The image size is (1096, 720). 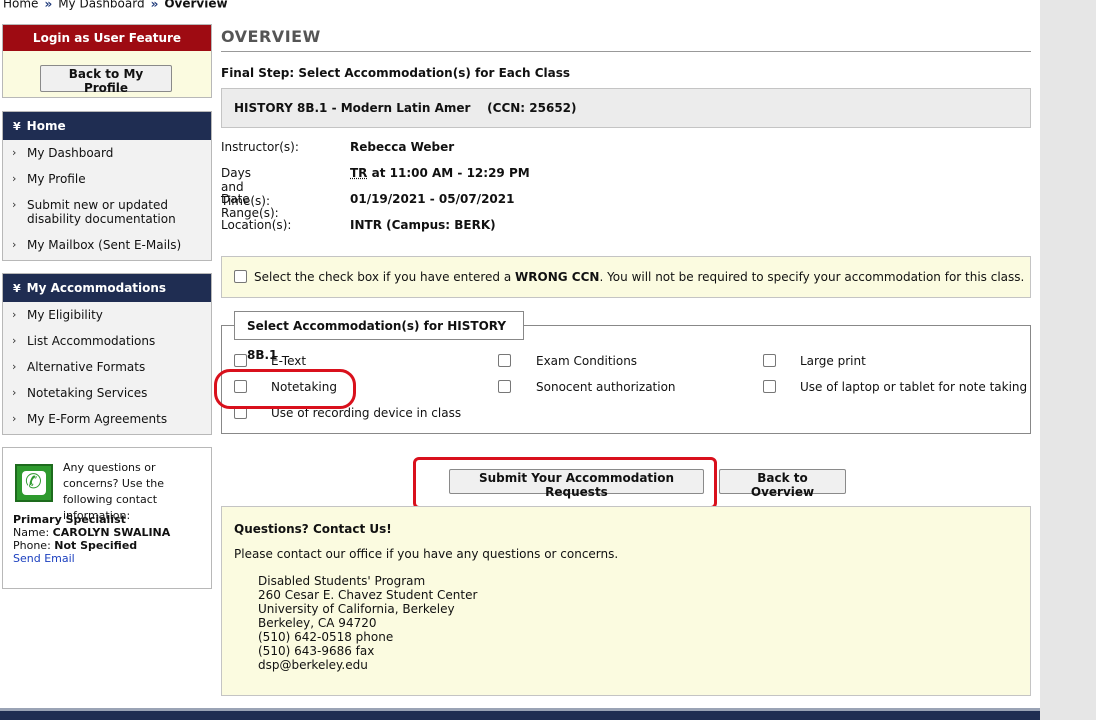 I want to click on checkbox-exam-conditions, so click(x=504, y=360).